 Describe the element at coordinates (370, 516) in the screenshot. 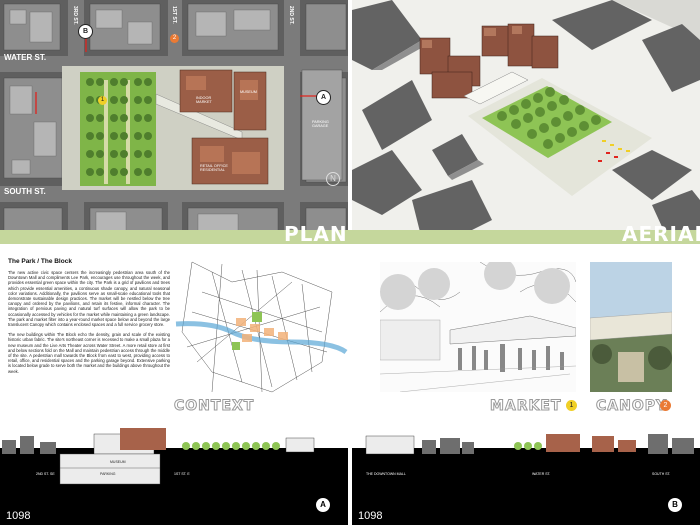

I see `page-number-right: 1098` at that location.